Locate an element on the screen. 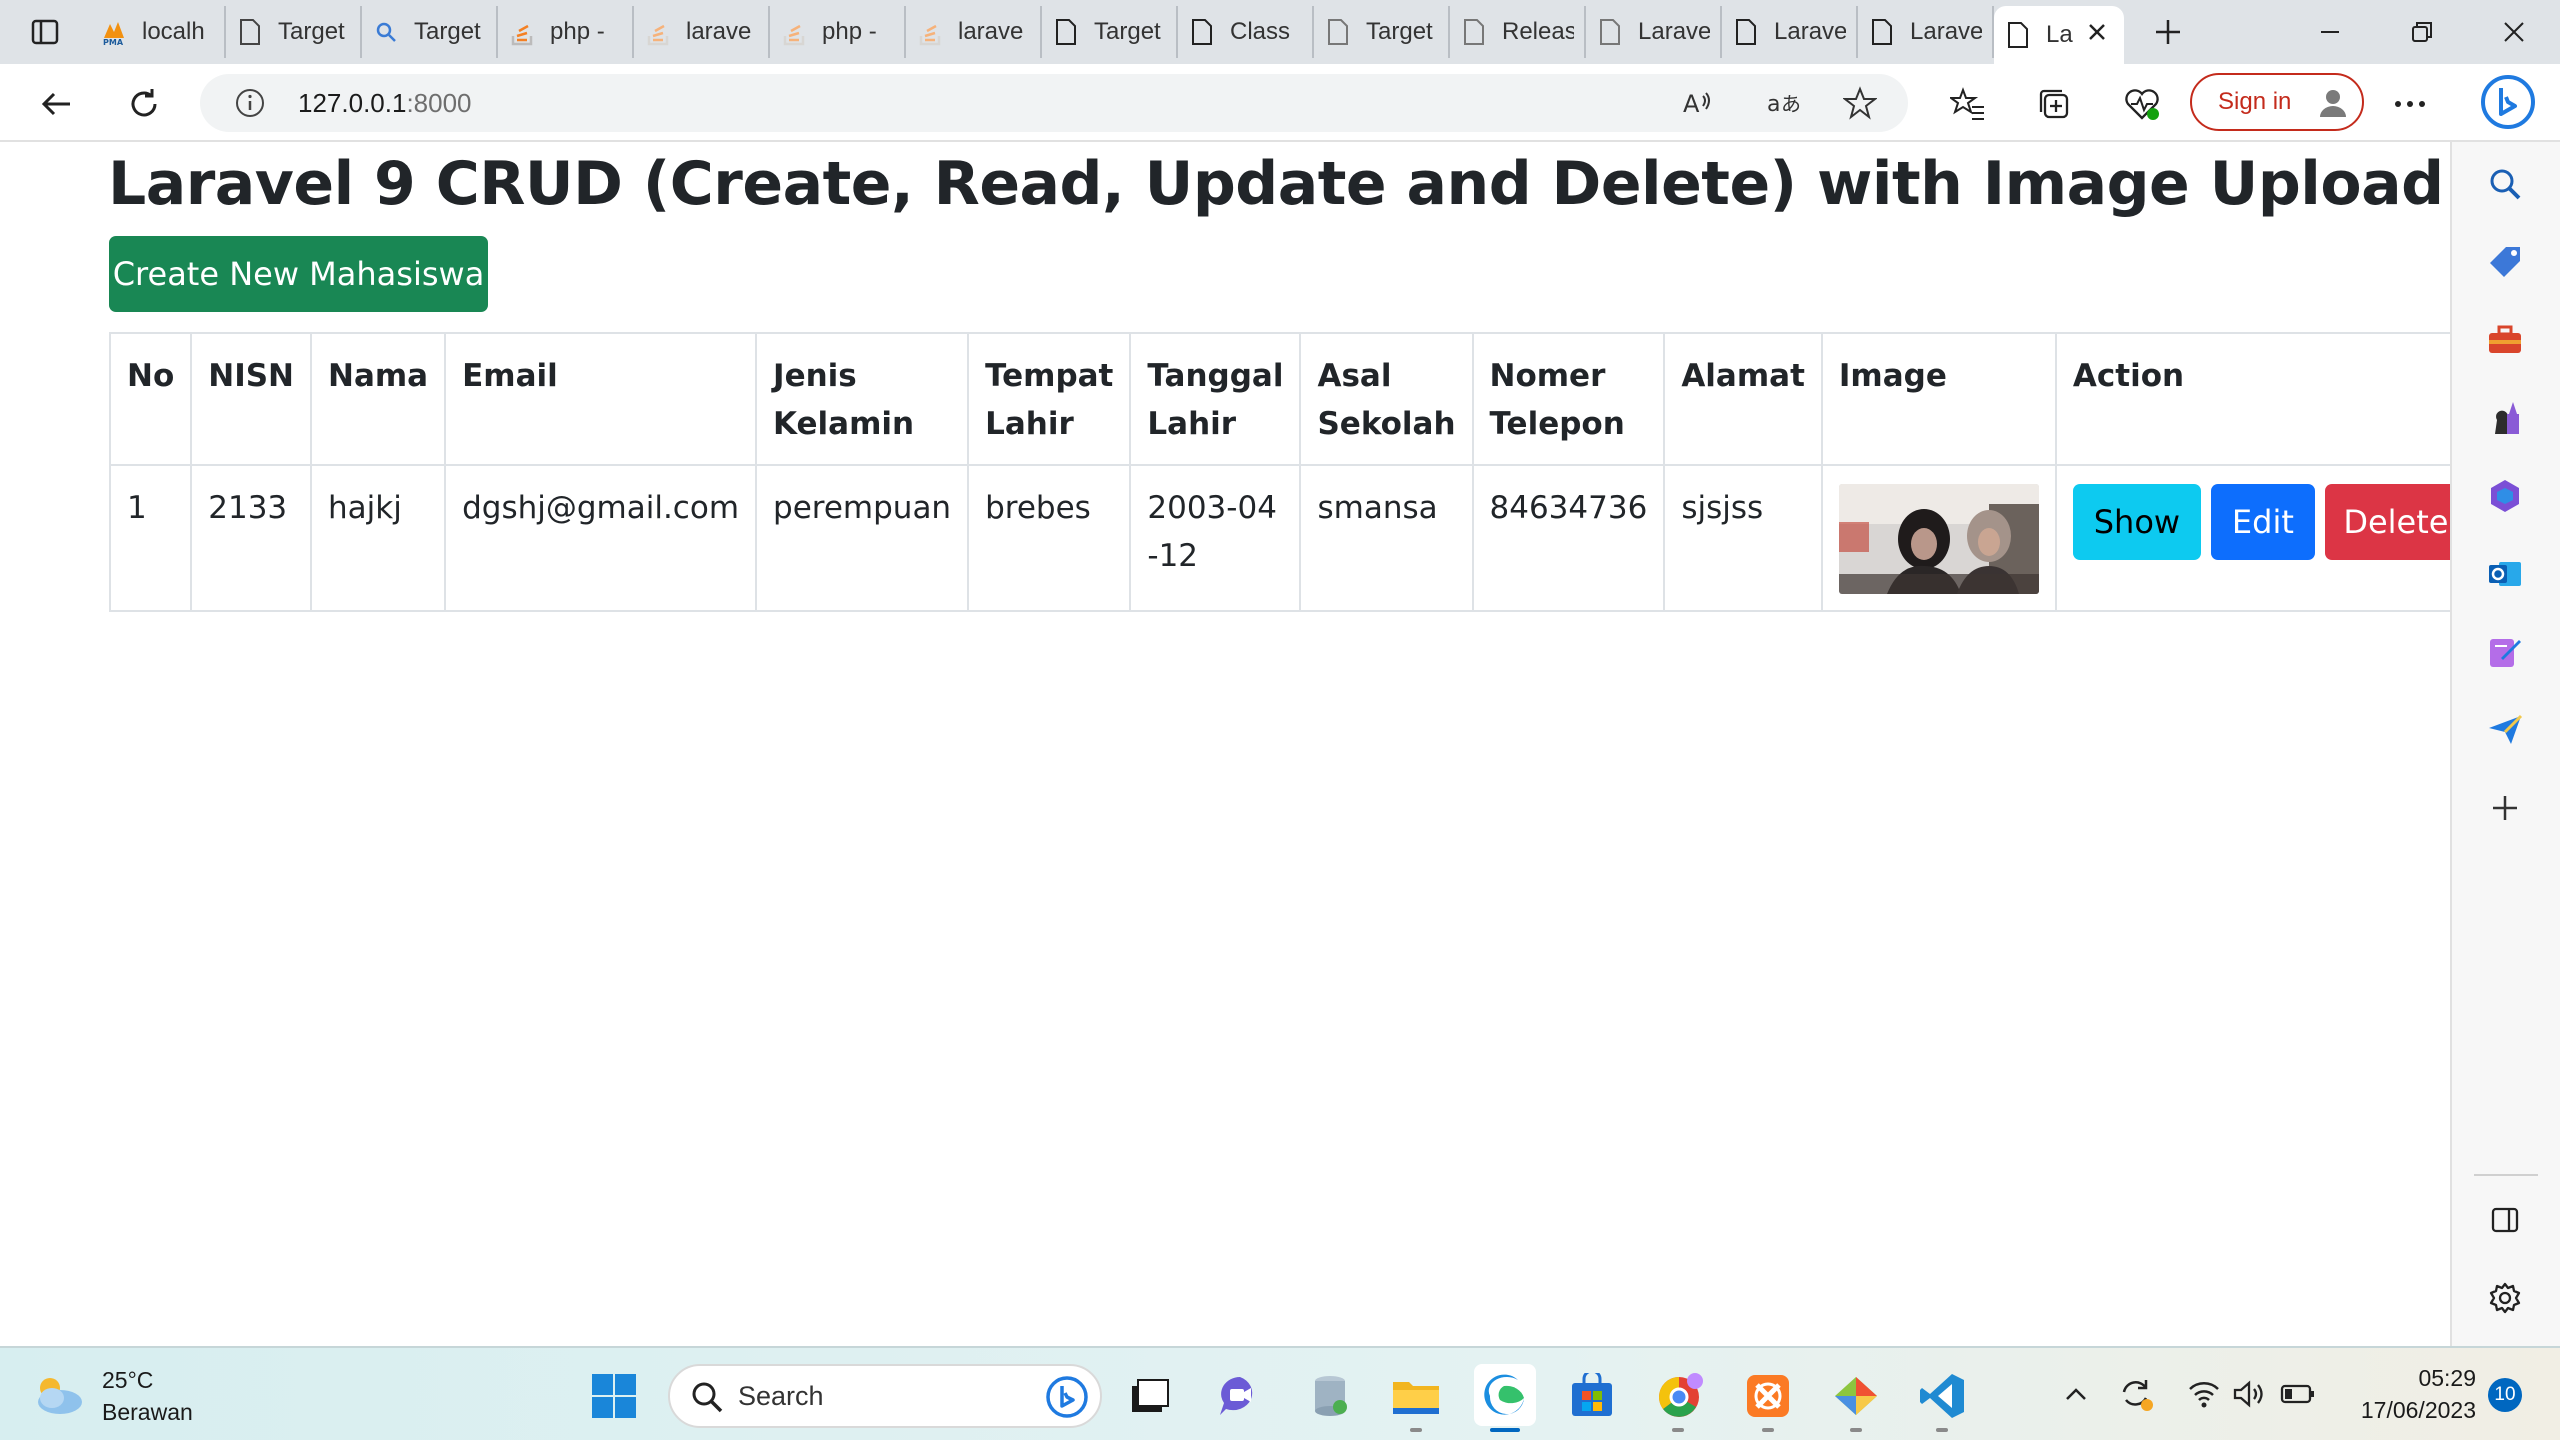 Image resolution: width=2560 pixels, height=1440 pixels. tab: PMA localh is located at coordinates (158, 32).